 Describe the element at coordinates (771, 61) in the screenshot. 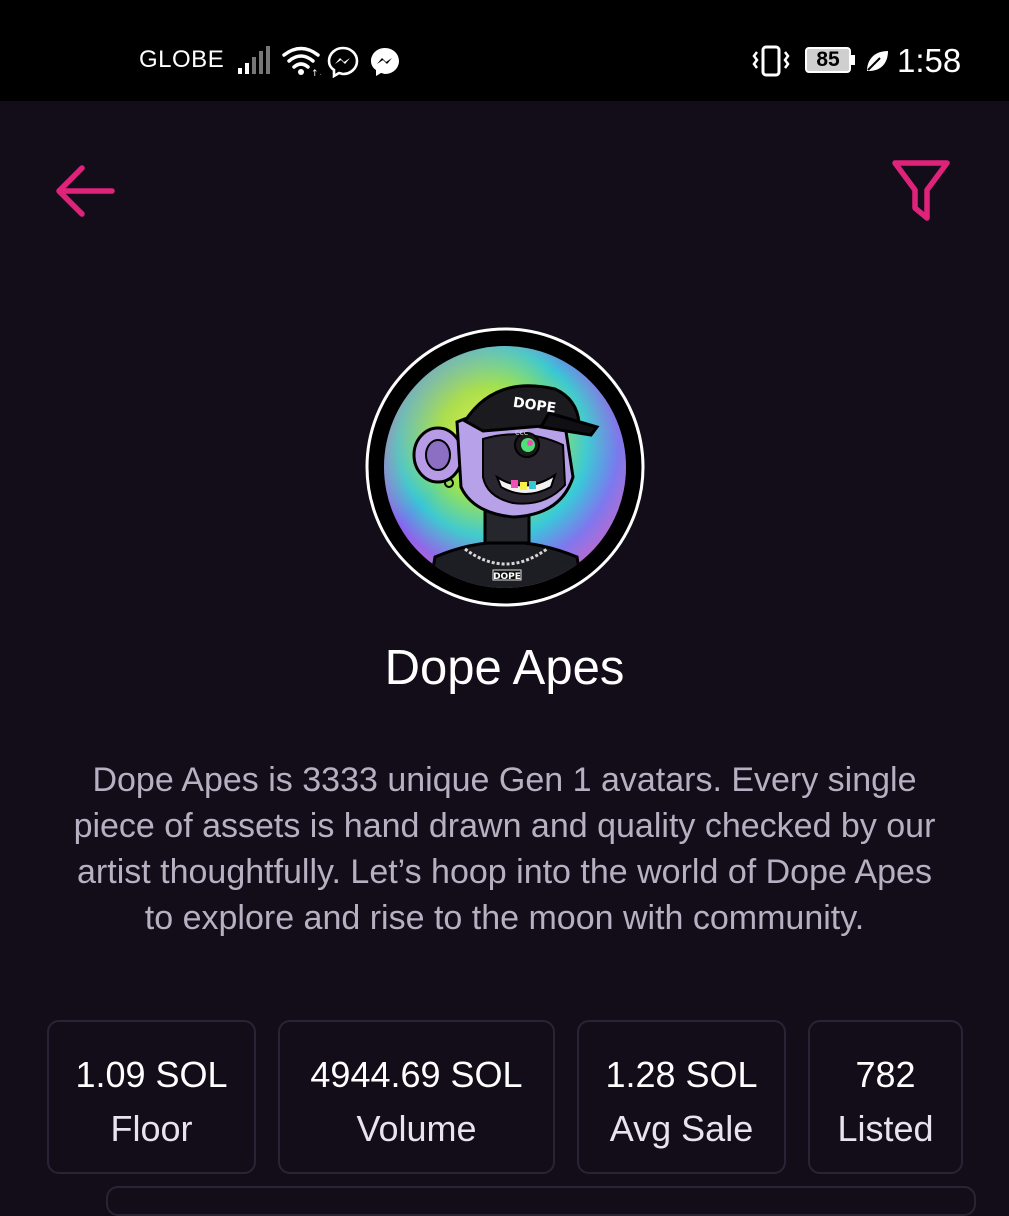

I see `vibrate-icon` at that location.